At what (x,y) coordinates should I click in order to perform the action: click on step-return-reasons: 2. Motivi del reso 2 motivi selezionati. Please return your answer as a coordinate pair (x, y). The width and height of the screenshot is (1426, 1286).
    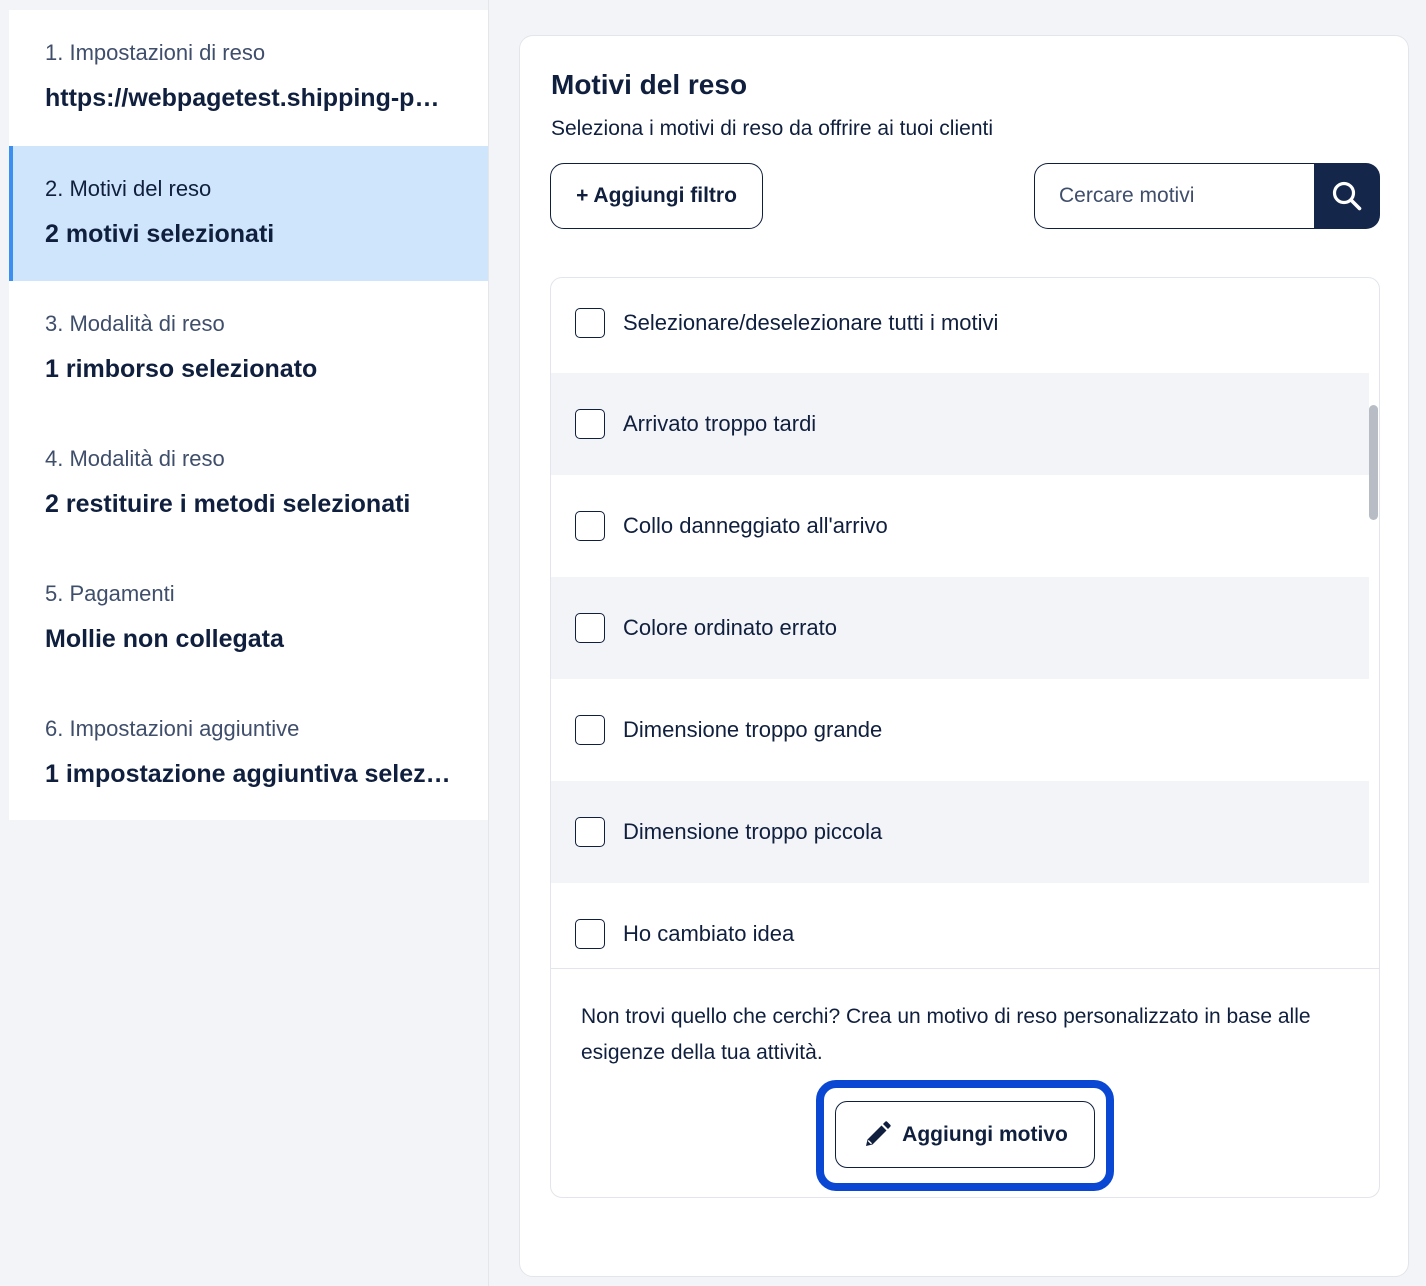
    Looking at the image, I should click on (248, 213).